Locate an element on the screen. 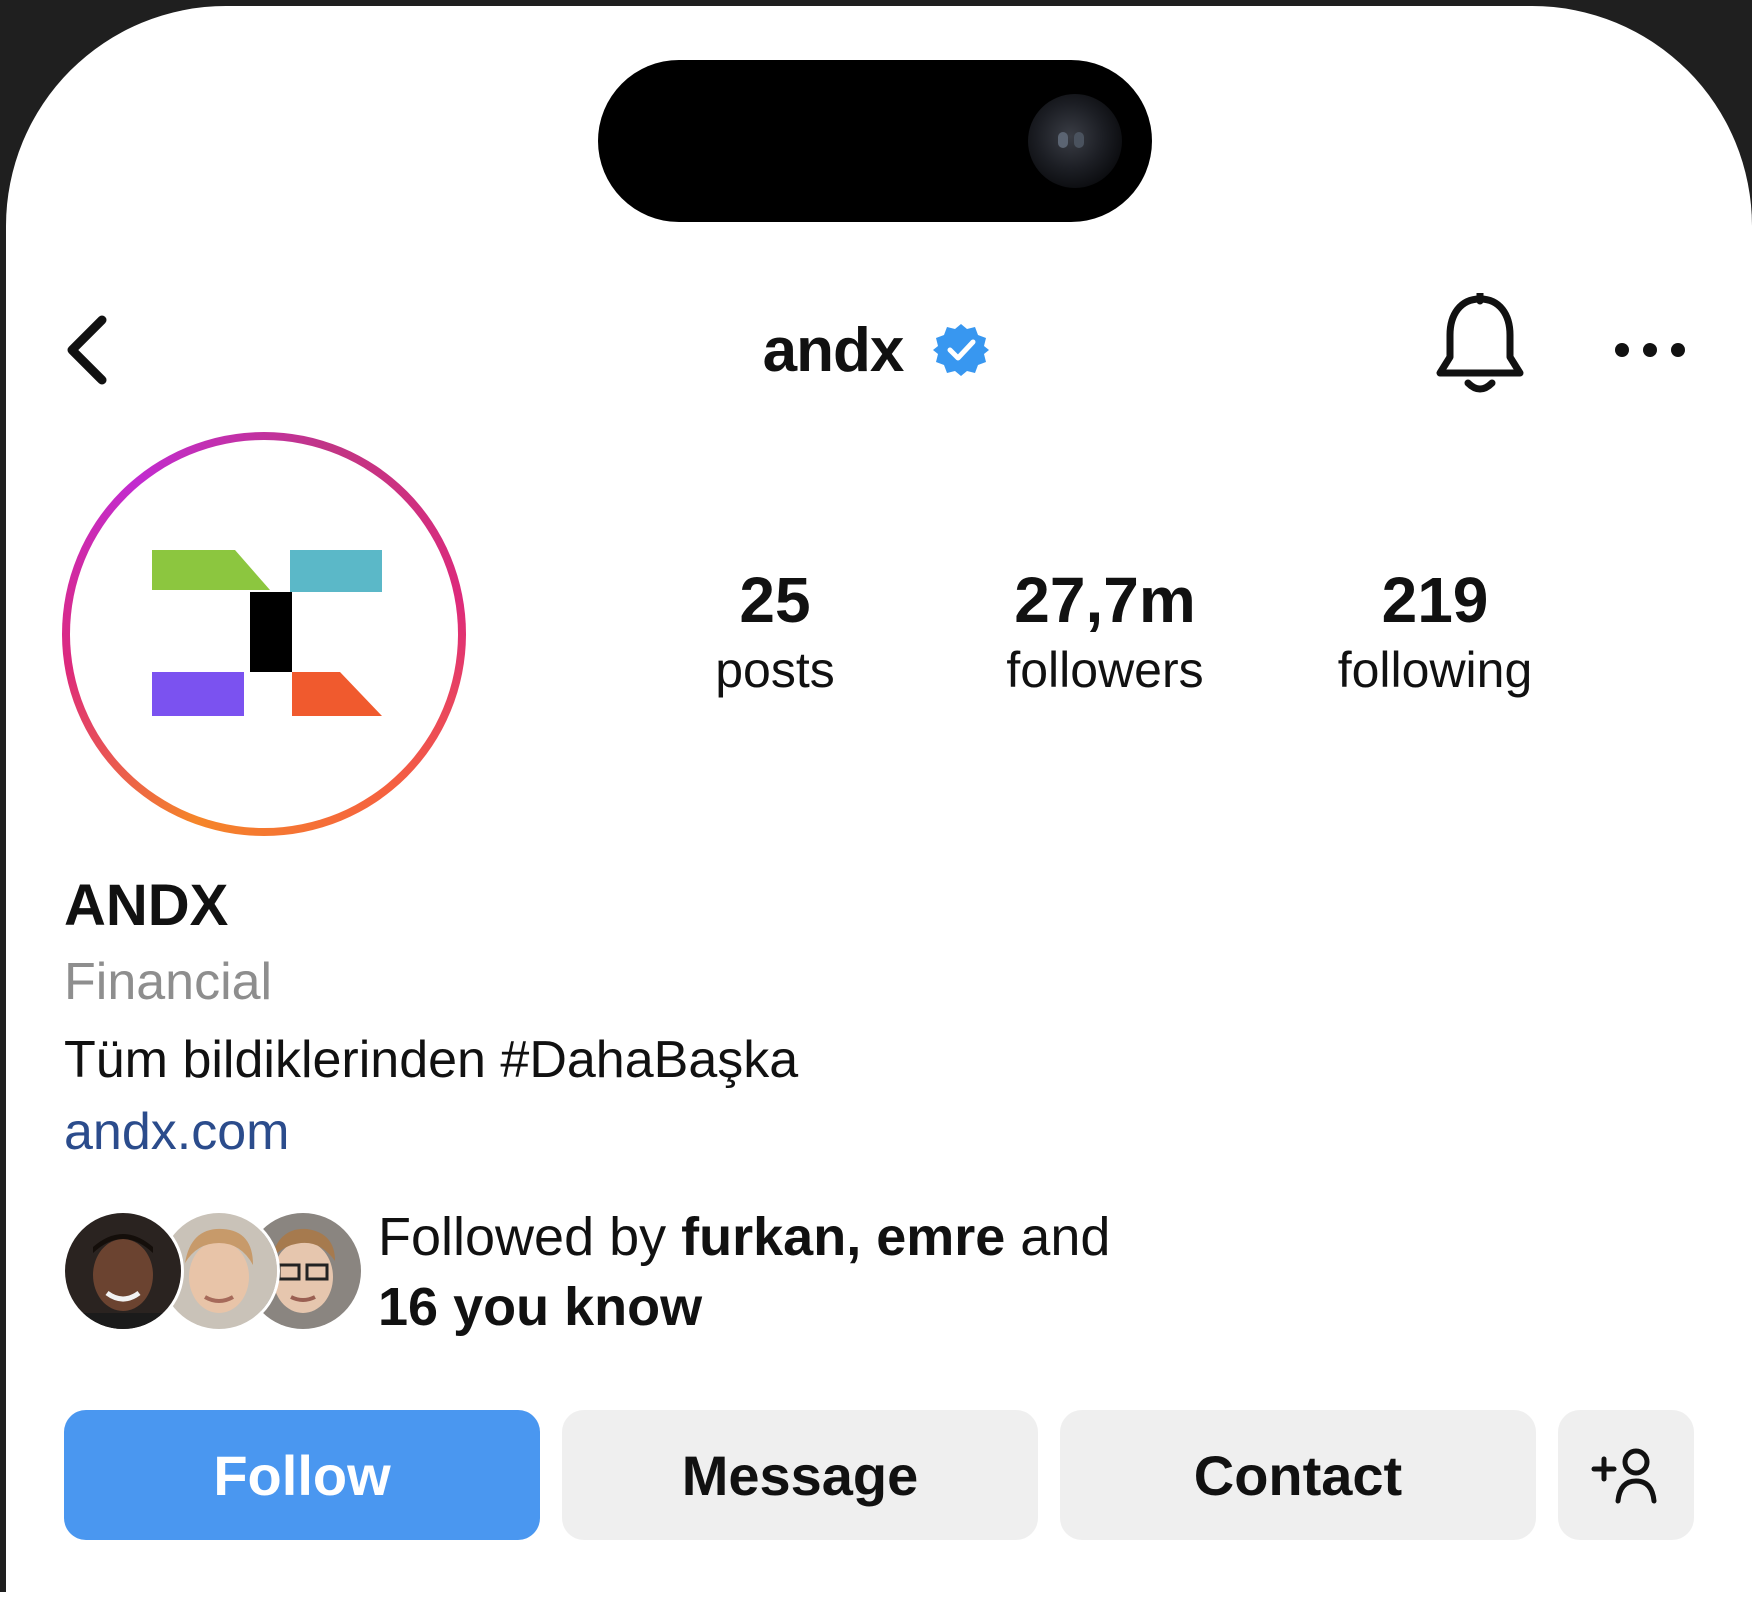 The height and width of the screenshot is (1598, 1752). following-count: 219 is located at coordinates (1435, 600).